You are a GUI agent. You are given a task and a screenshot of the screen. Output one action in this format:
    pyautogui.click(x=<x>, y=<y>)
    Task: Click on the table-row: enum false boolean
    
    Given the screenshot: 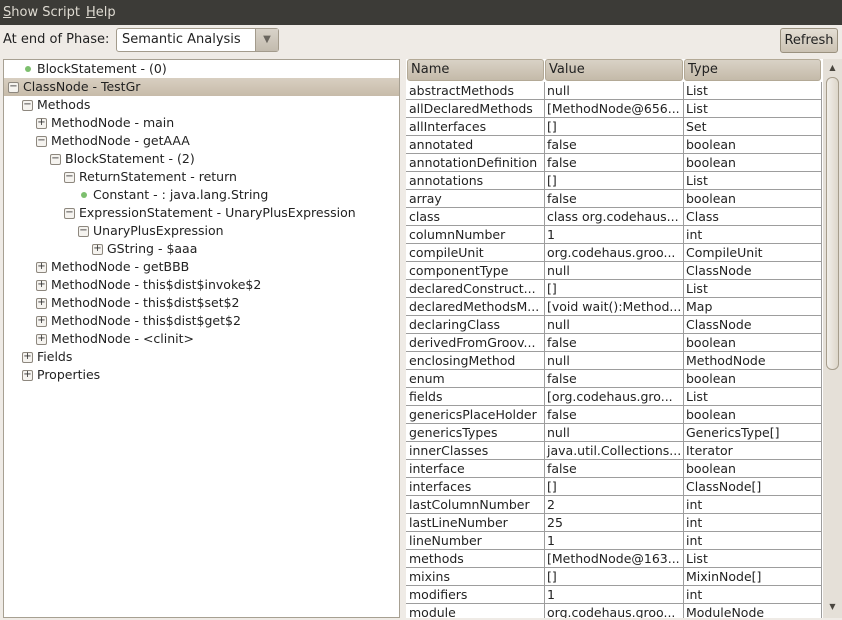 What is the action you would take?
    pyautogui.click(x=614, y=379)
    